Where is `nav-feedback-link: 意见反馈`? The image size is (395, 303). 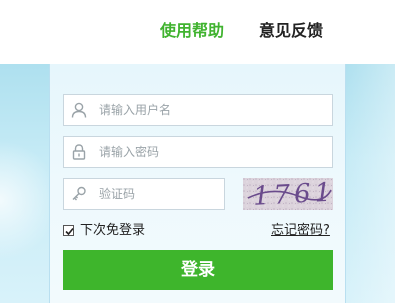
nav-feedback-link: 意见反馈 is located at coordinates (291, 31).